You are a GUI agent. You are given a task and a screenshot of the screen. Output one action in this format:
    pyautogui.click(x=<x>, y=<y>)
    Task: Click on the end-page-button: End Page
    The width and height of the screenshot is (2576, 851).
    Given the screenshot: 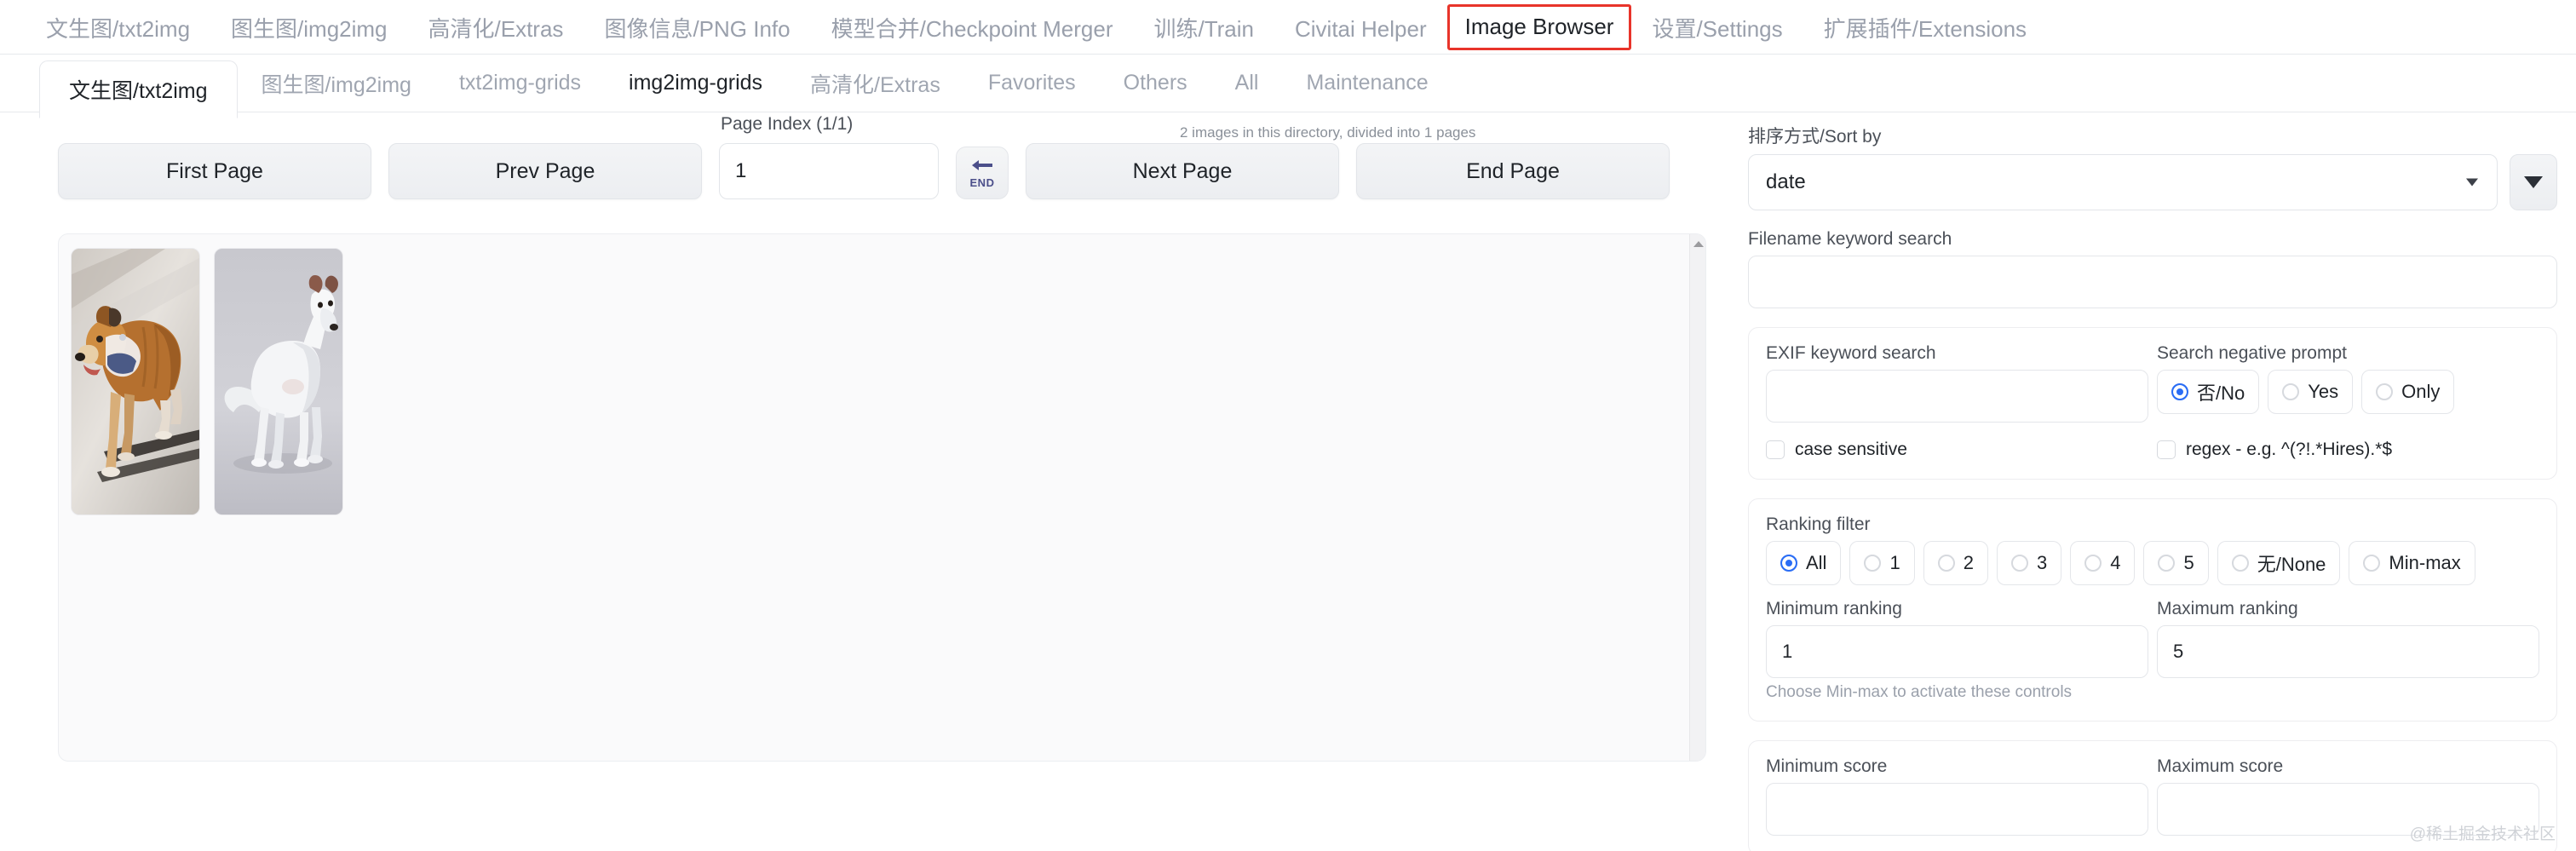 What is the action you would take?
    pyautogui.click(x=1513, y=171)
    